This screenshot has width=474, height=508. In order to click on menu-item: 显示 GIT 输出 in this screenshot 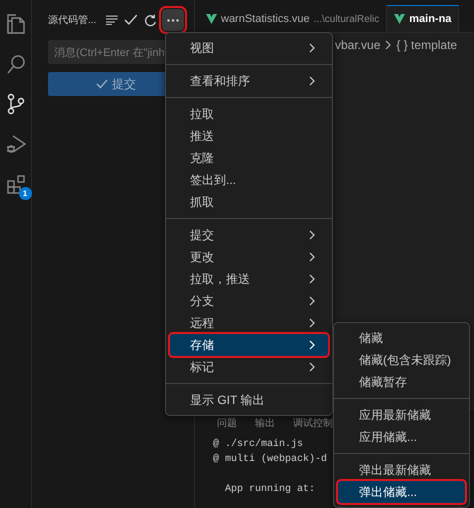, I will do `click(249, 400)`.